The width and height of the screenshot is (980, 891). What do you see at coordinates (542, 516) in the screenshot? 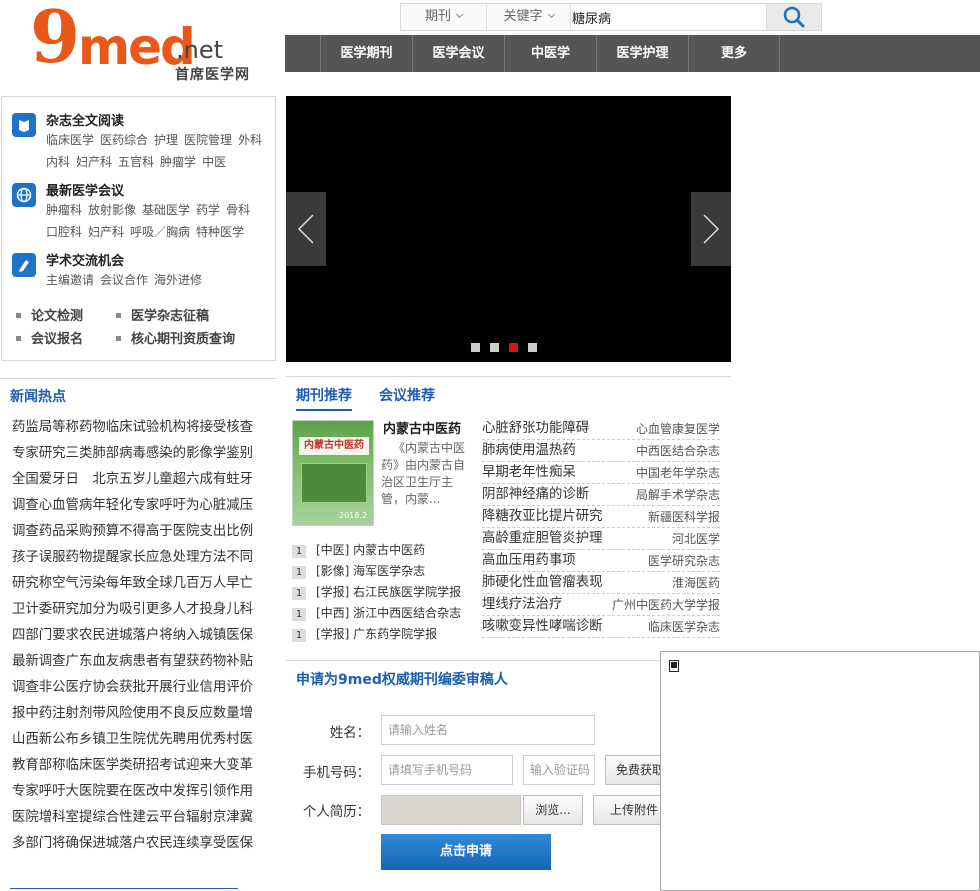
I see `article-title: 降糖孜亚比提片研究` at bounding box center [542, 516].